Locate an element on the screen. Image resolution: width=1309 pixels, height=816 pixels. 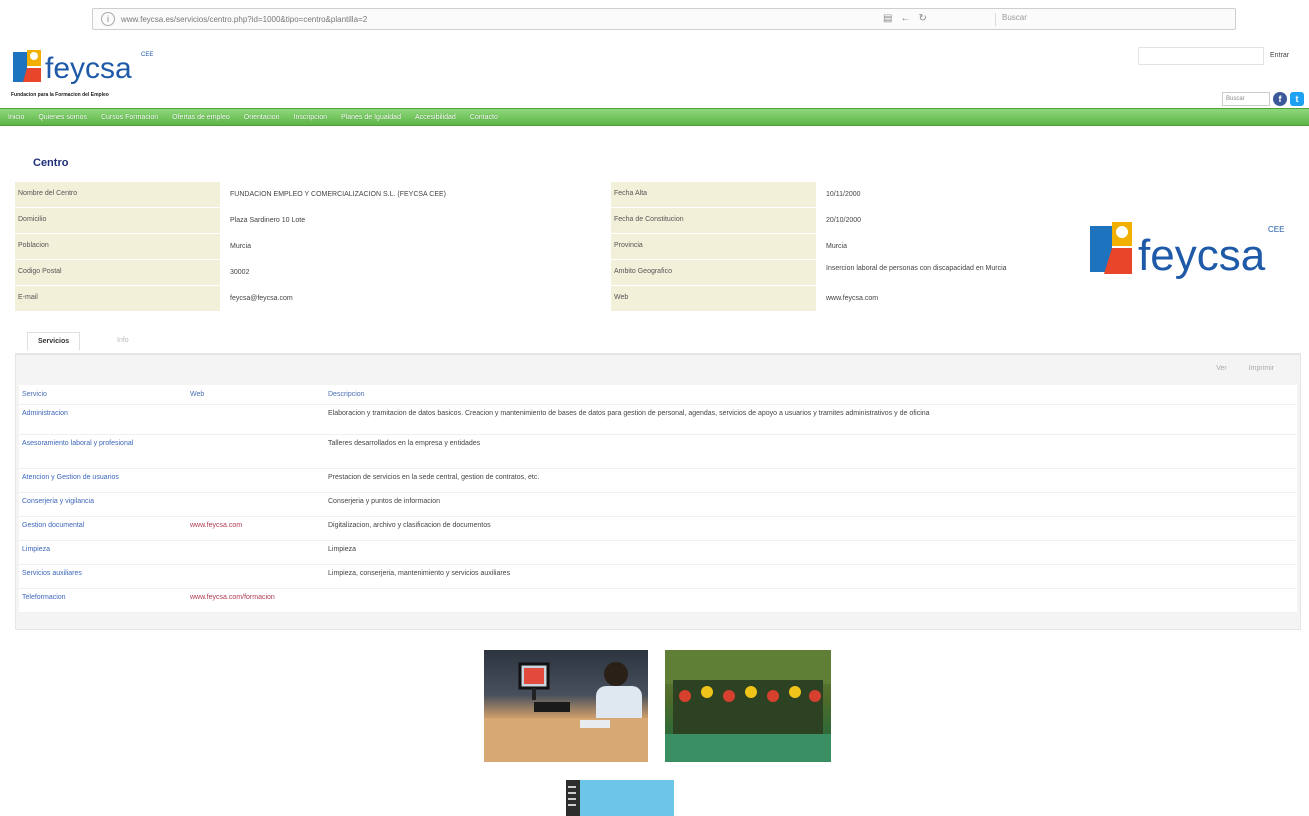
reader-icon: ▤ is located at coordinates (887, 18).